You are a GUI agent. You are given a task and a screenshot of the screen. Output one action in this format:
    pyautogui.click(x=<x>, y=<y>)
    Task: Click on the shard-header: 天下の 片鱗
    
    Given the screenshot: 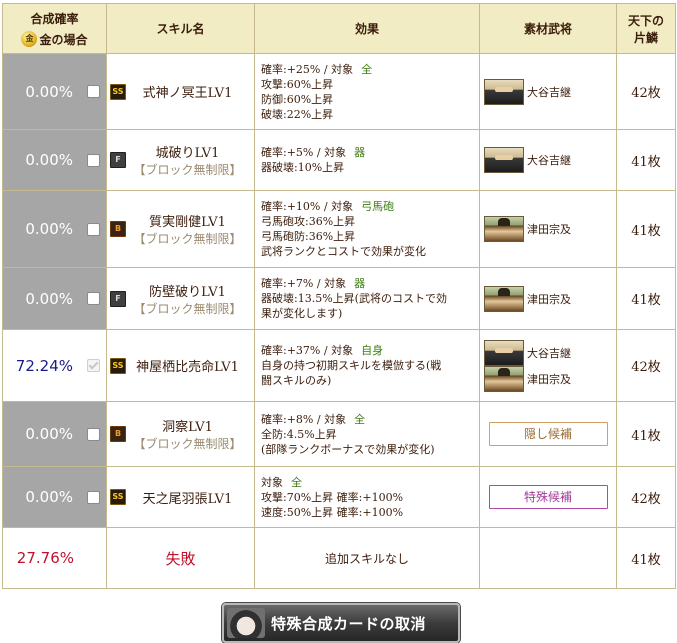 What is the action you would take?
    pyautogui.click(x=646, y=28)
    